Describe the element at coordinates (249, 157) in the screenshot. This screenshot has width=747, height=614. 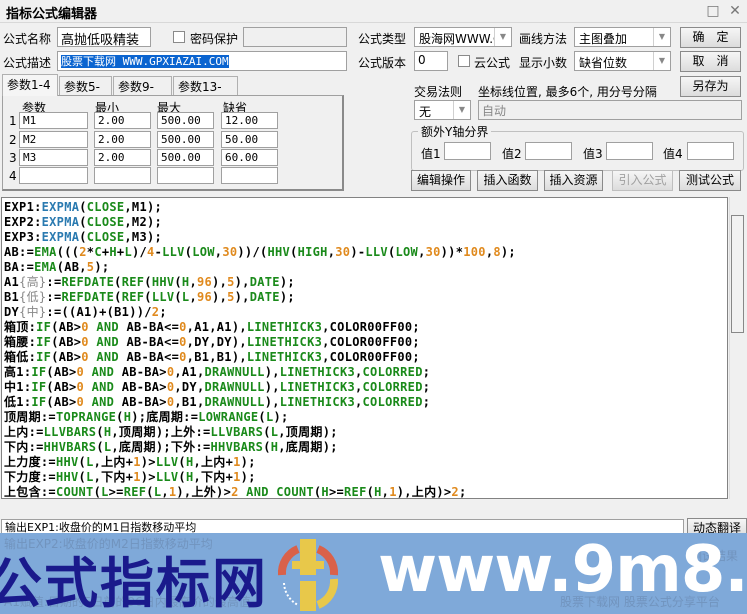
I see `param-default-input: 60.00` at that location.